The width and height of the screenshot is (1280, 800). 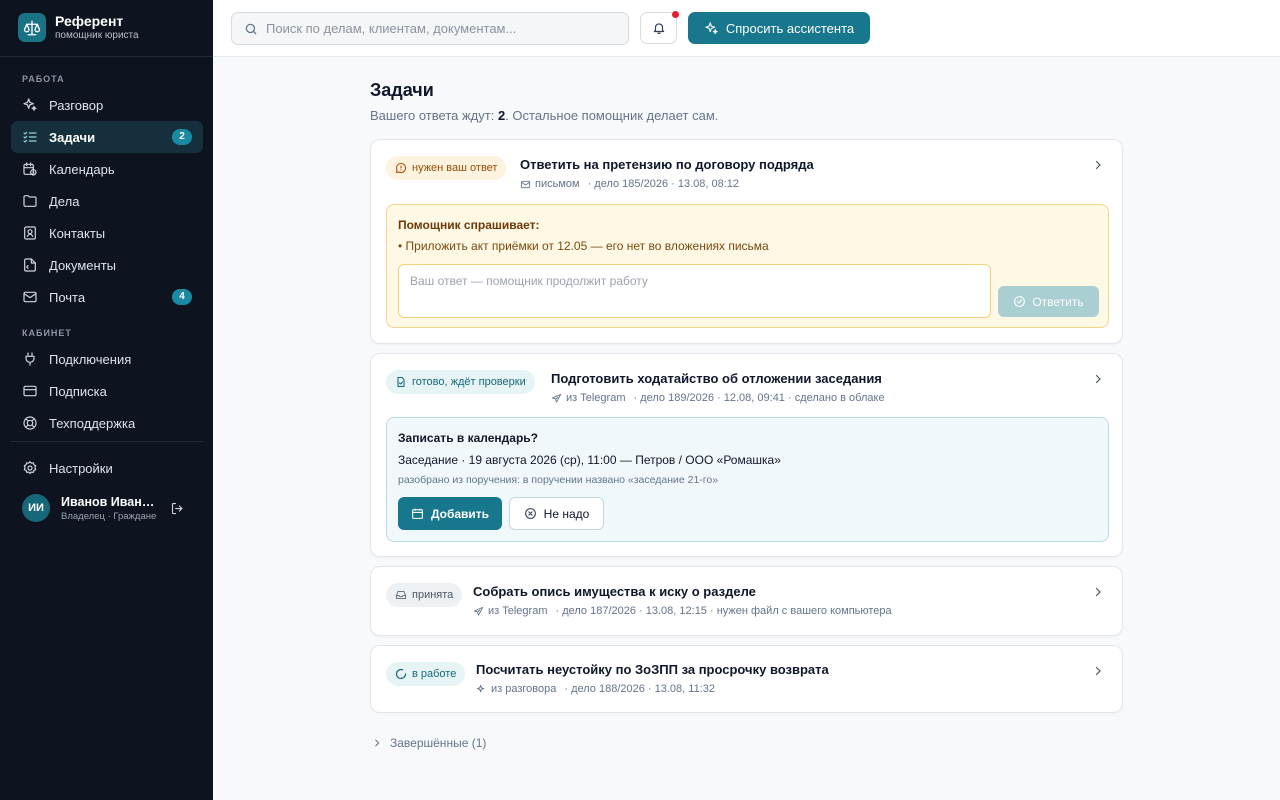 I want to click on task-meta: письмом · дело 185/2026 · 13.08, 08:12, so click(x=629, y=184).